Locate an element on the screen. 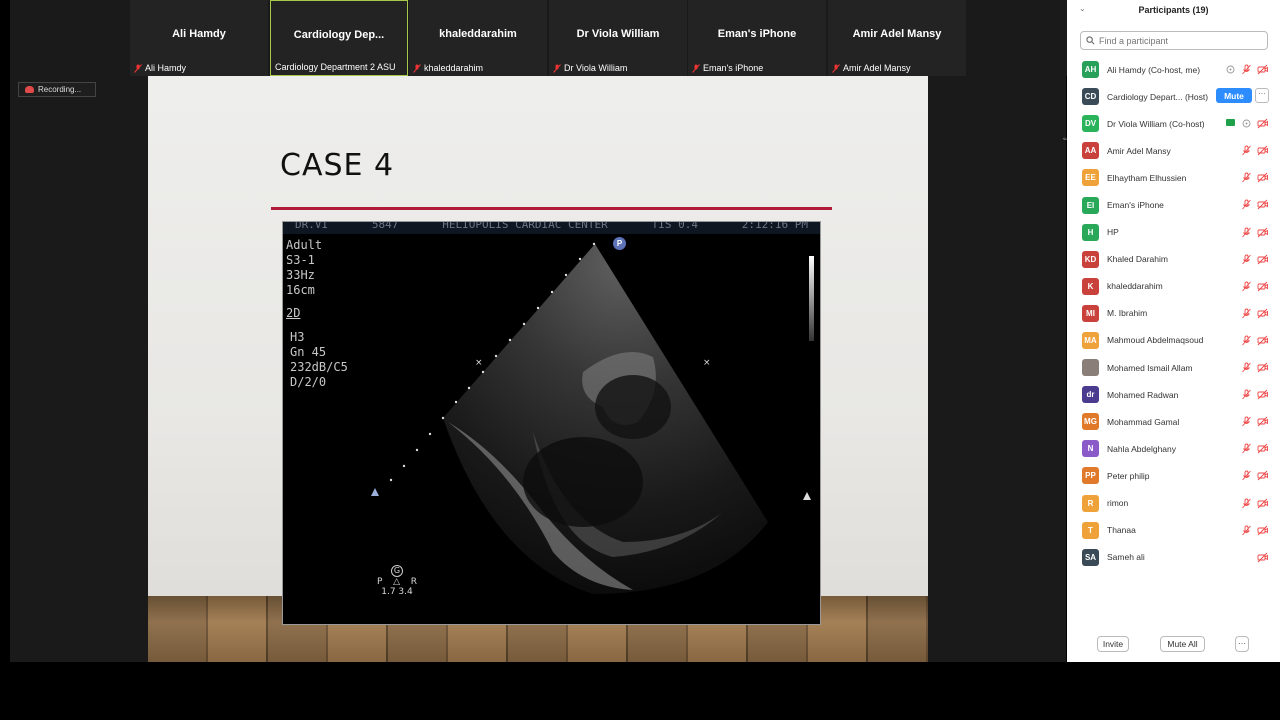 This screenshot has height=720, width=1280. participant-row: CD Cardiology Depart... (Host) Mute ··· is located at coordinates (1173, 96).